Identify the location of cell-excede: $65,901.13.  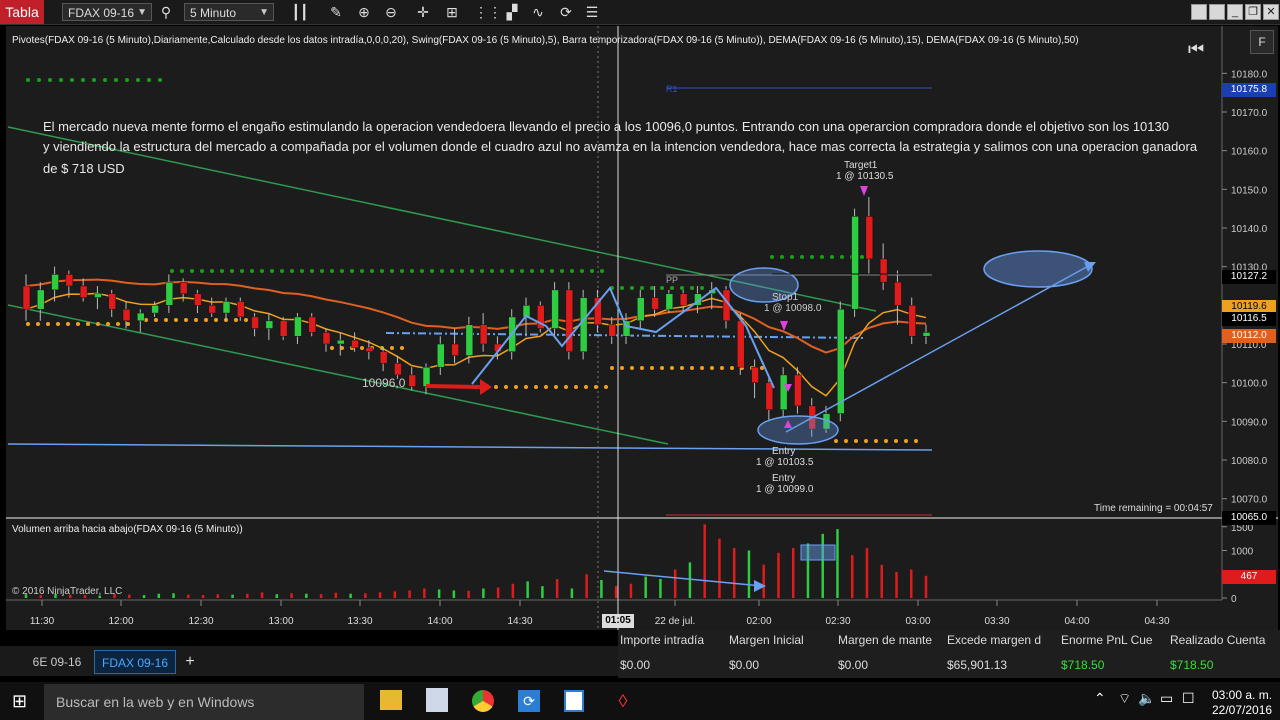
(977, 665).